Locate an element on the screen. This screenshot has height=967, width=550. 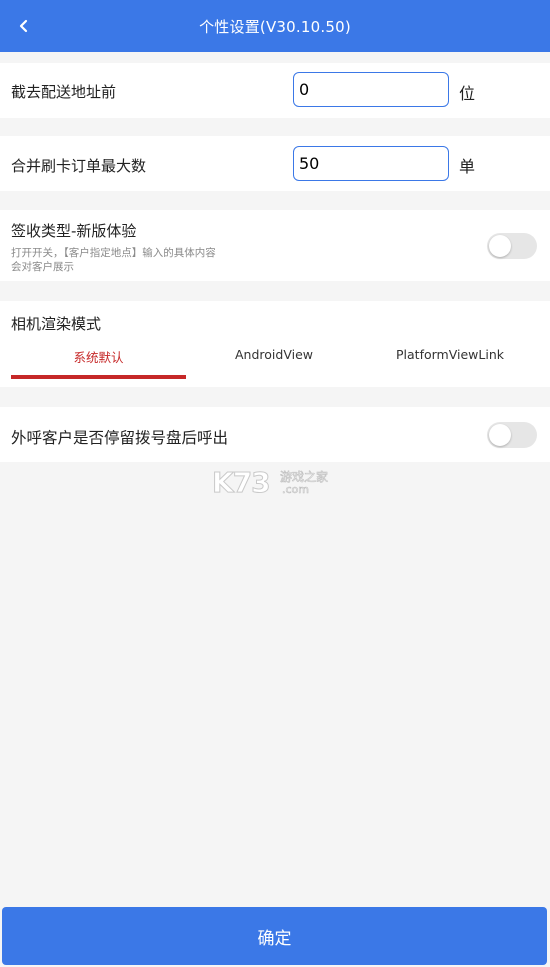
sign-type-row: 签收类型-新版体验 打开开关，【客户指定地点】输入的具体内容会对客户展示 is located at coordinates (275, 245).